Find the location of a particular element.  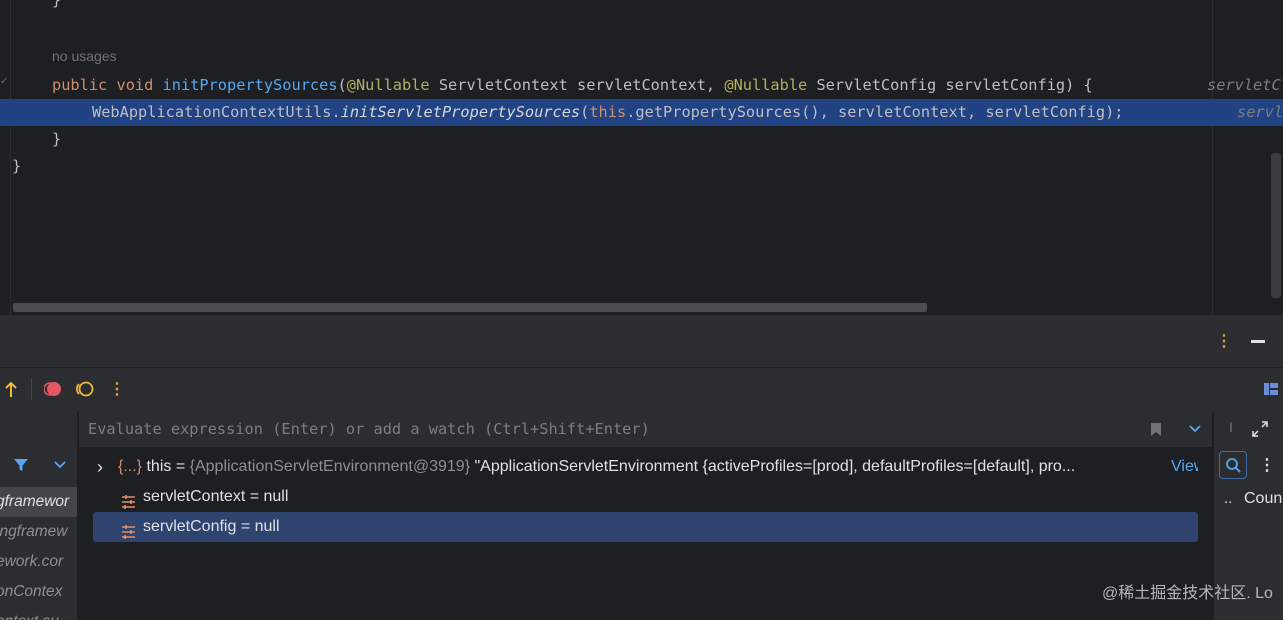

expand-chevron-icon: › is located at coordinates (100, 467).